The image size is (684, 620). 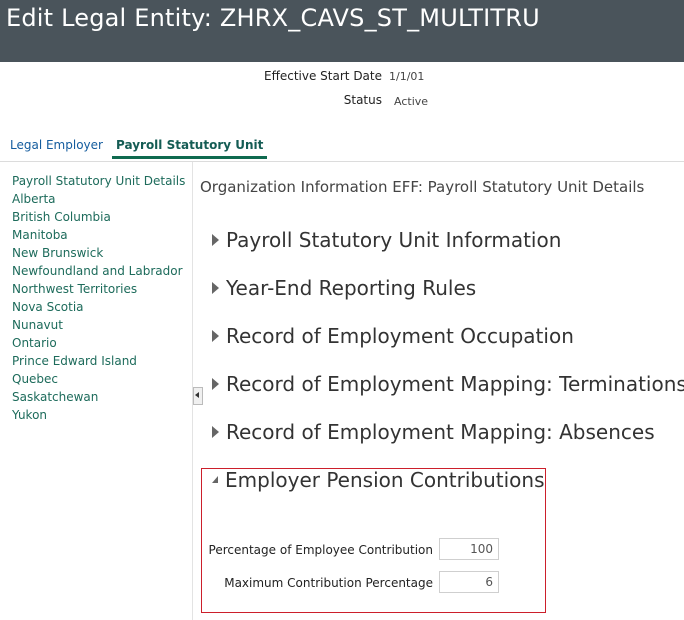 What do you see at coordinates (469, 582) in the screenshot?
I see `max-contribution-input: 6` at bounding box center [469, 582].